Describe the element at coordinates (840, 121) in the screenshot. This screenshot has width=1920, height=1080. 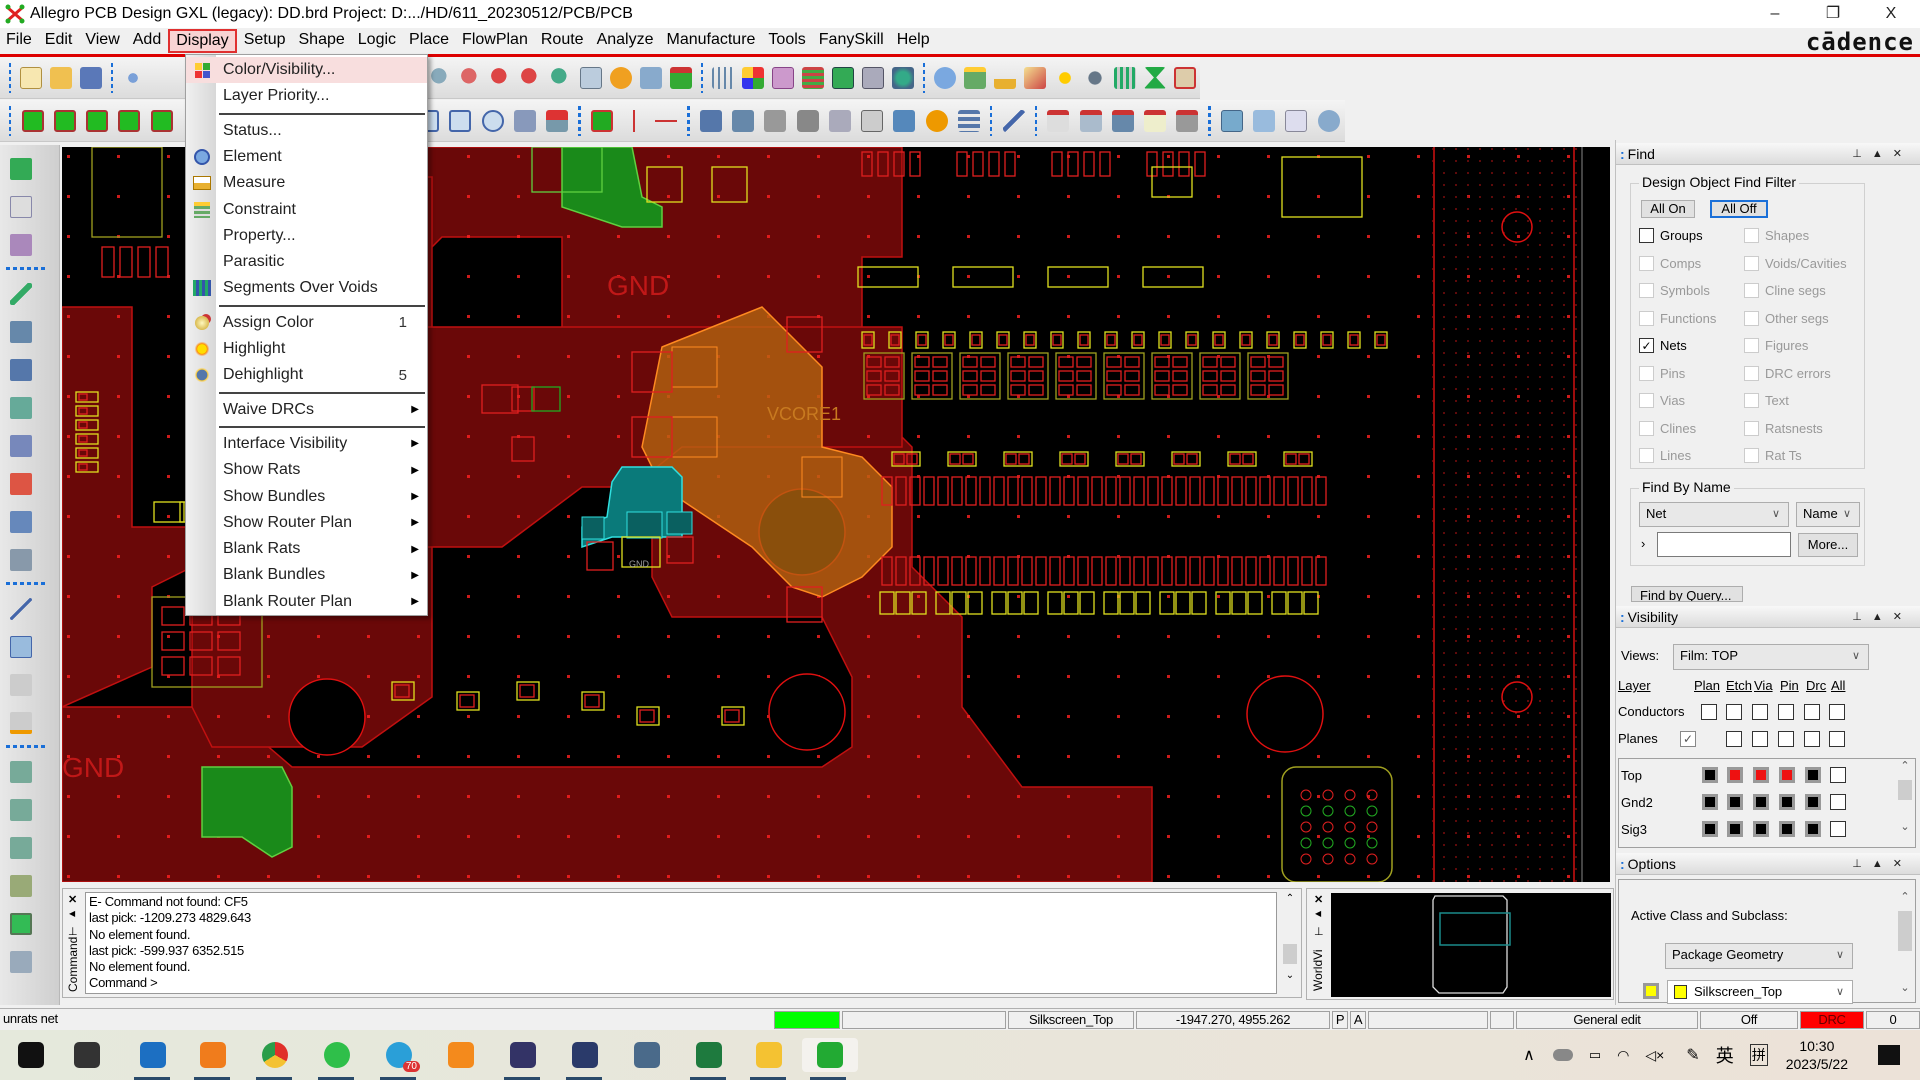
I see `refdes-button` at that location.